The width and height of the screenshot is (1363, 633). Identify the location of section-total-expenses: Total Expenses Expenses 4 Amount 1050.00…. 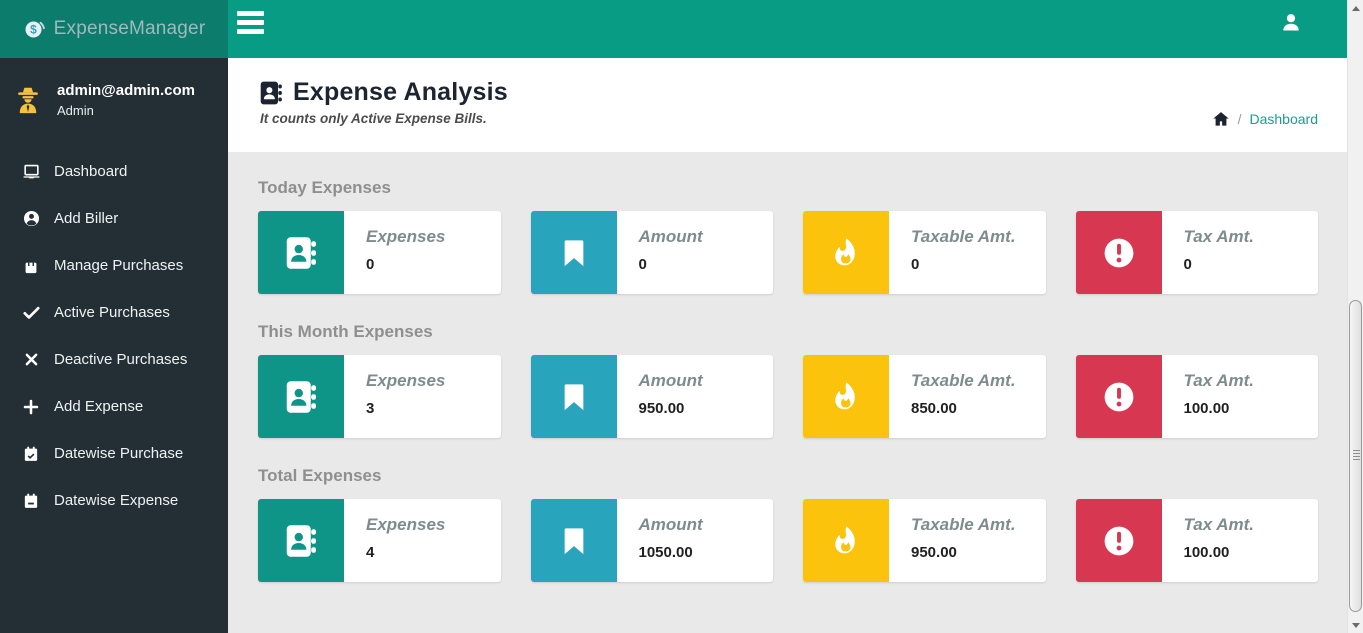
(788, 524).